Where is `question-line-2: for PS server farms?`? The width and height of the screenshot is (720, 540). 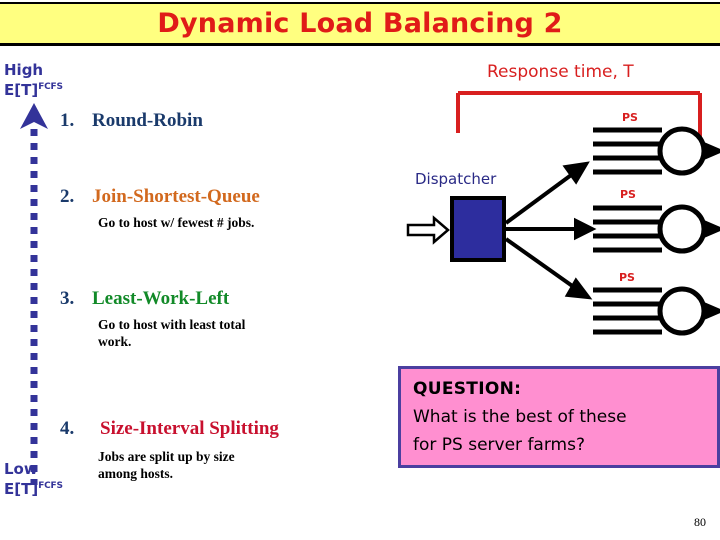 question-line-2: for PS server farms? is located at coordinates (499, 445).